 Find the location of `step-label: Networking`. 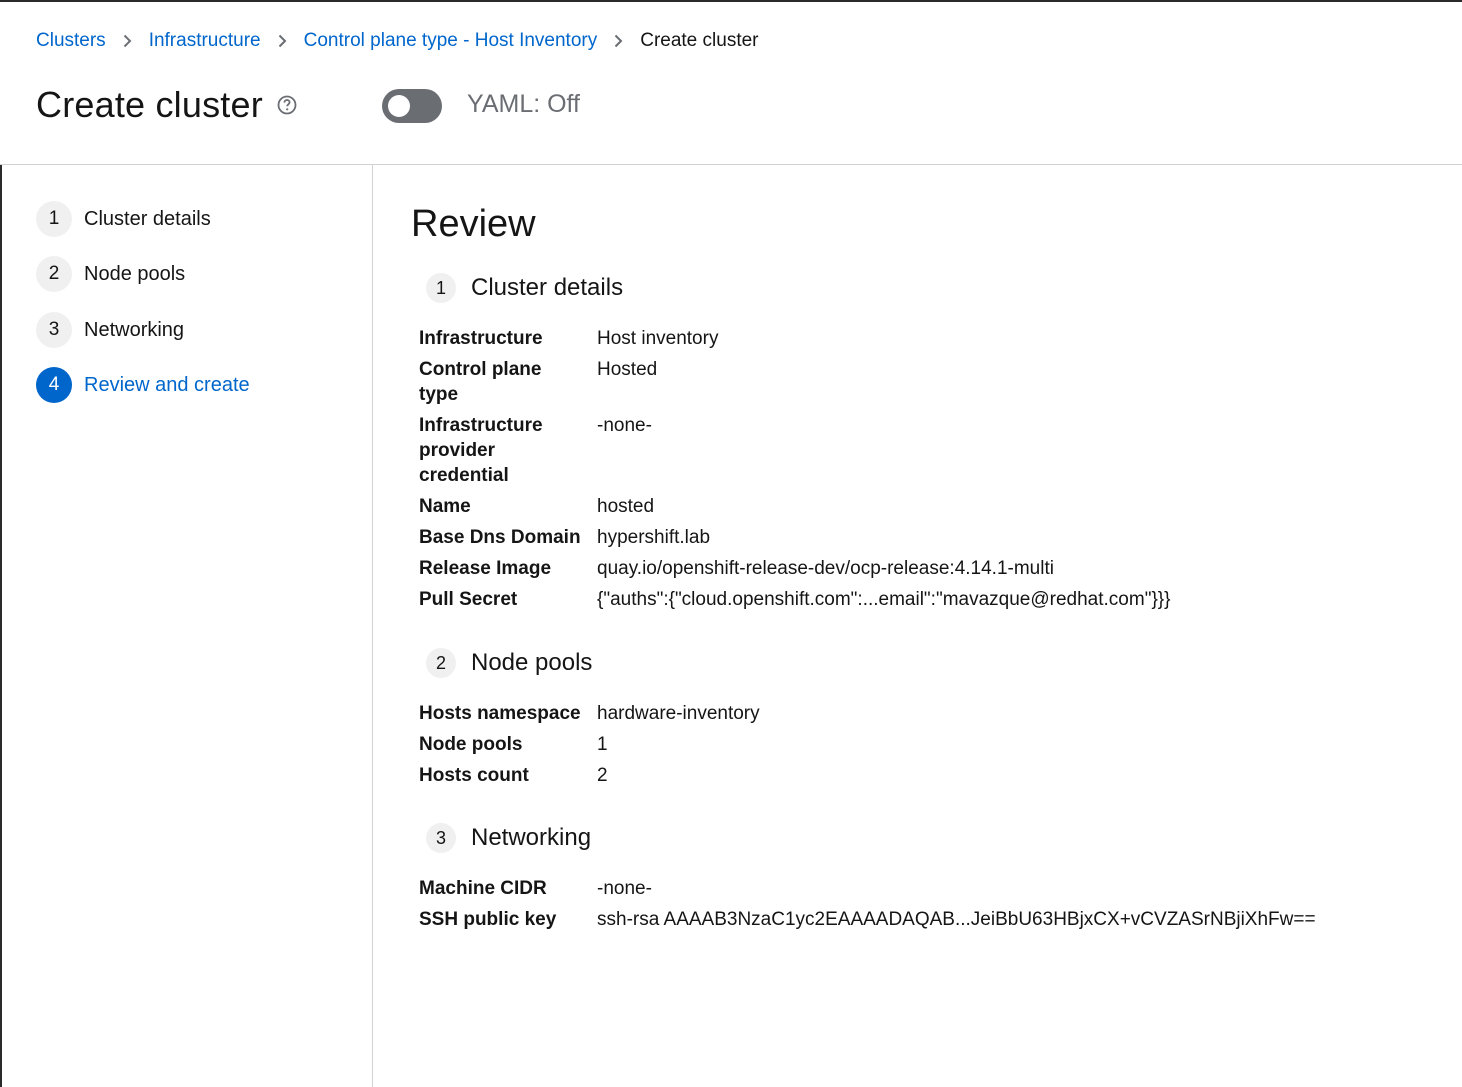

step-label: Networking is located at coordinates (134, 329).